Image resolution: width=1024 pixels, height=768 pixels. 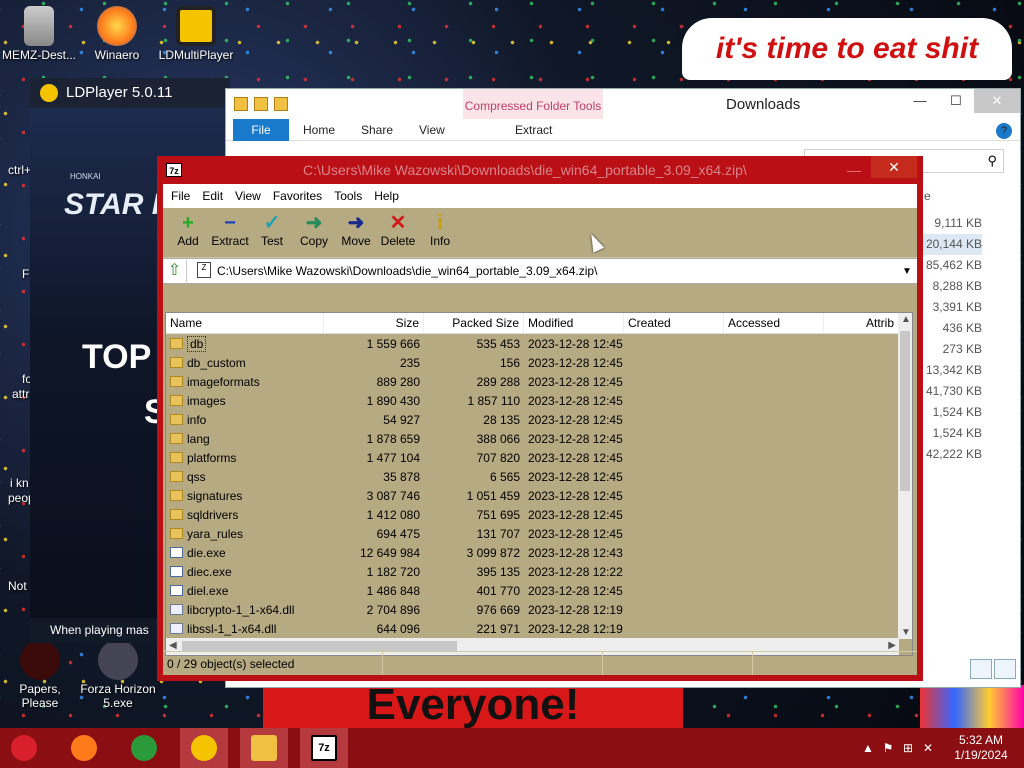 What do you see at coordinates (319, 130) in the screenshot?
I see `tab-home: Home` at bounding box center [319, 130].